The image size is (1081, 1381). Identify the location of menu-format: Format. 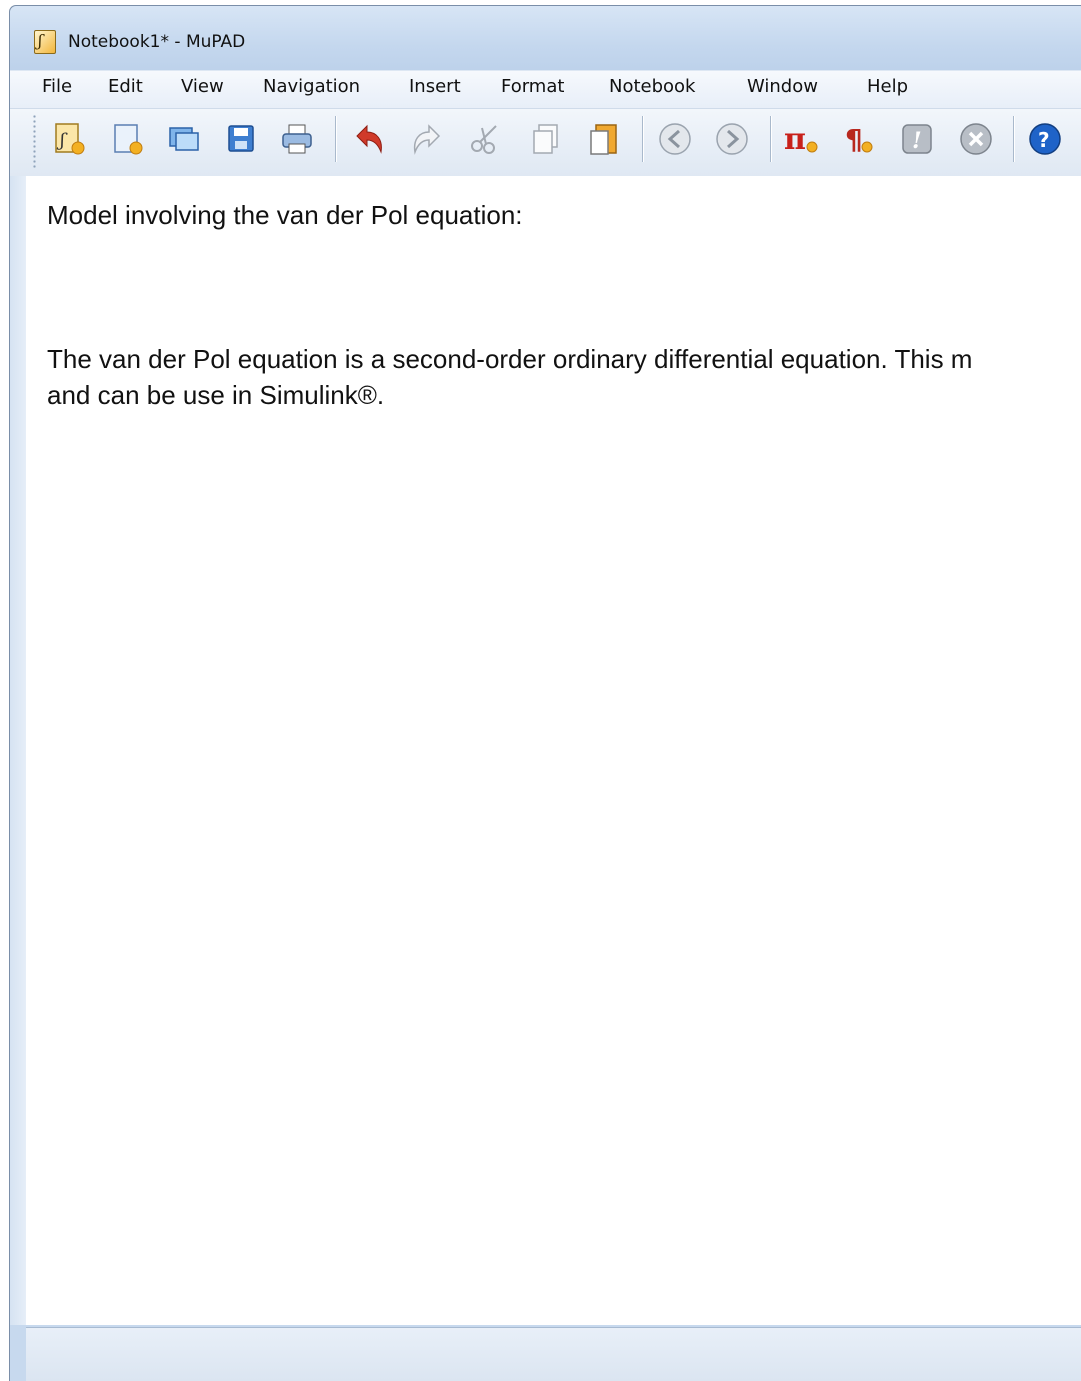
(532, 86).